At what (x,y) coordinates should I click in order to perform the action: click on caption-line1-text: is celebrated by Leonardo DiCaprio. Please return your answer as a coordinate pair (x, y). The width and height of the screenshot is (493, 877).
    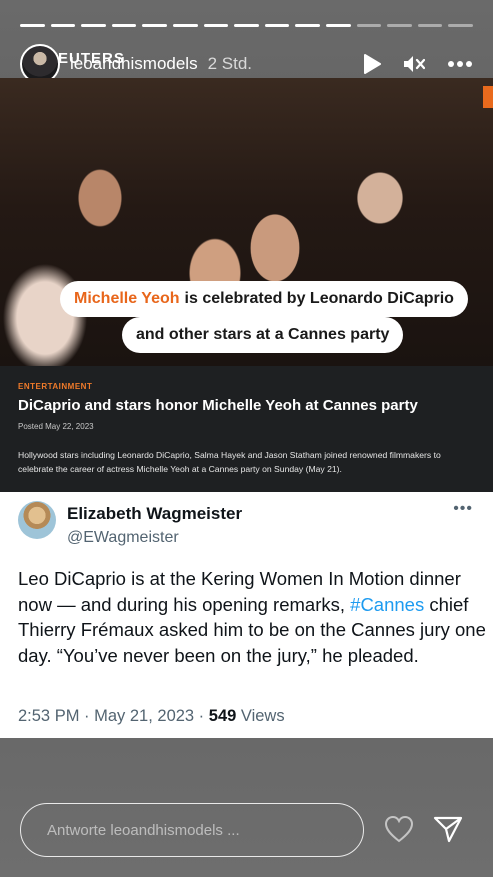
    Looking at the image, I should click on (319, 298).